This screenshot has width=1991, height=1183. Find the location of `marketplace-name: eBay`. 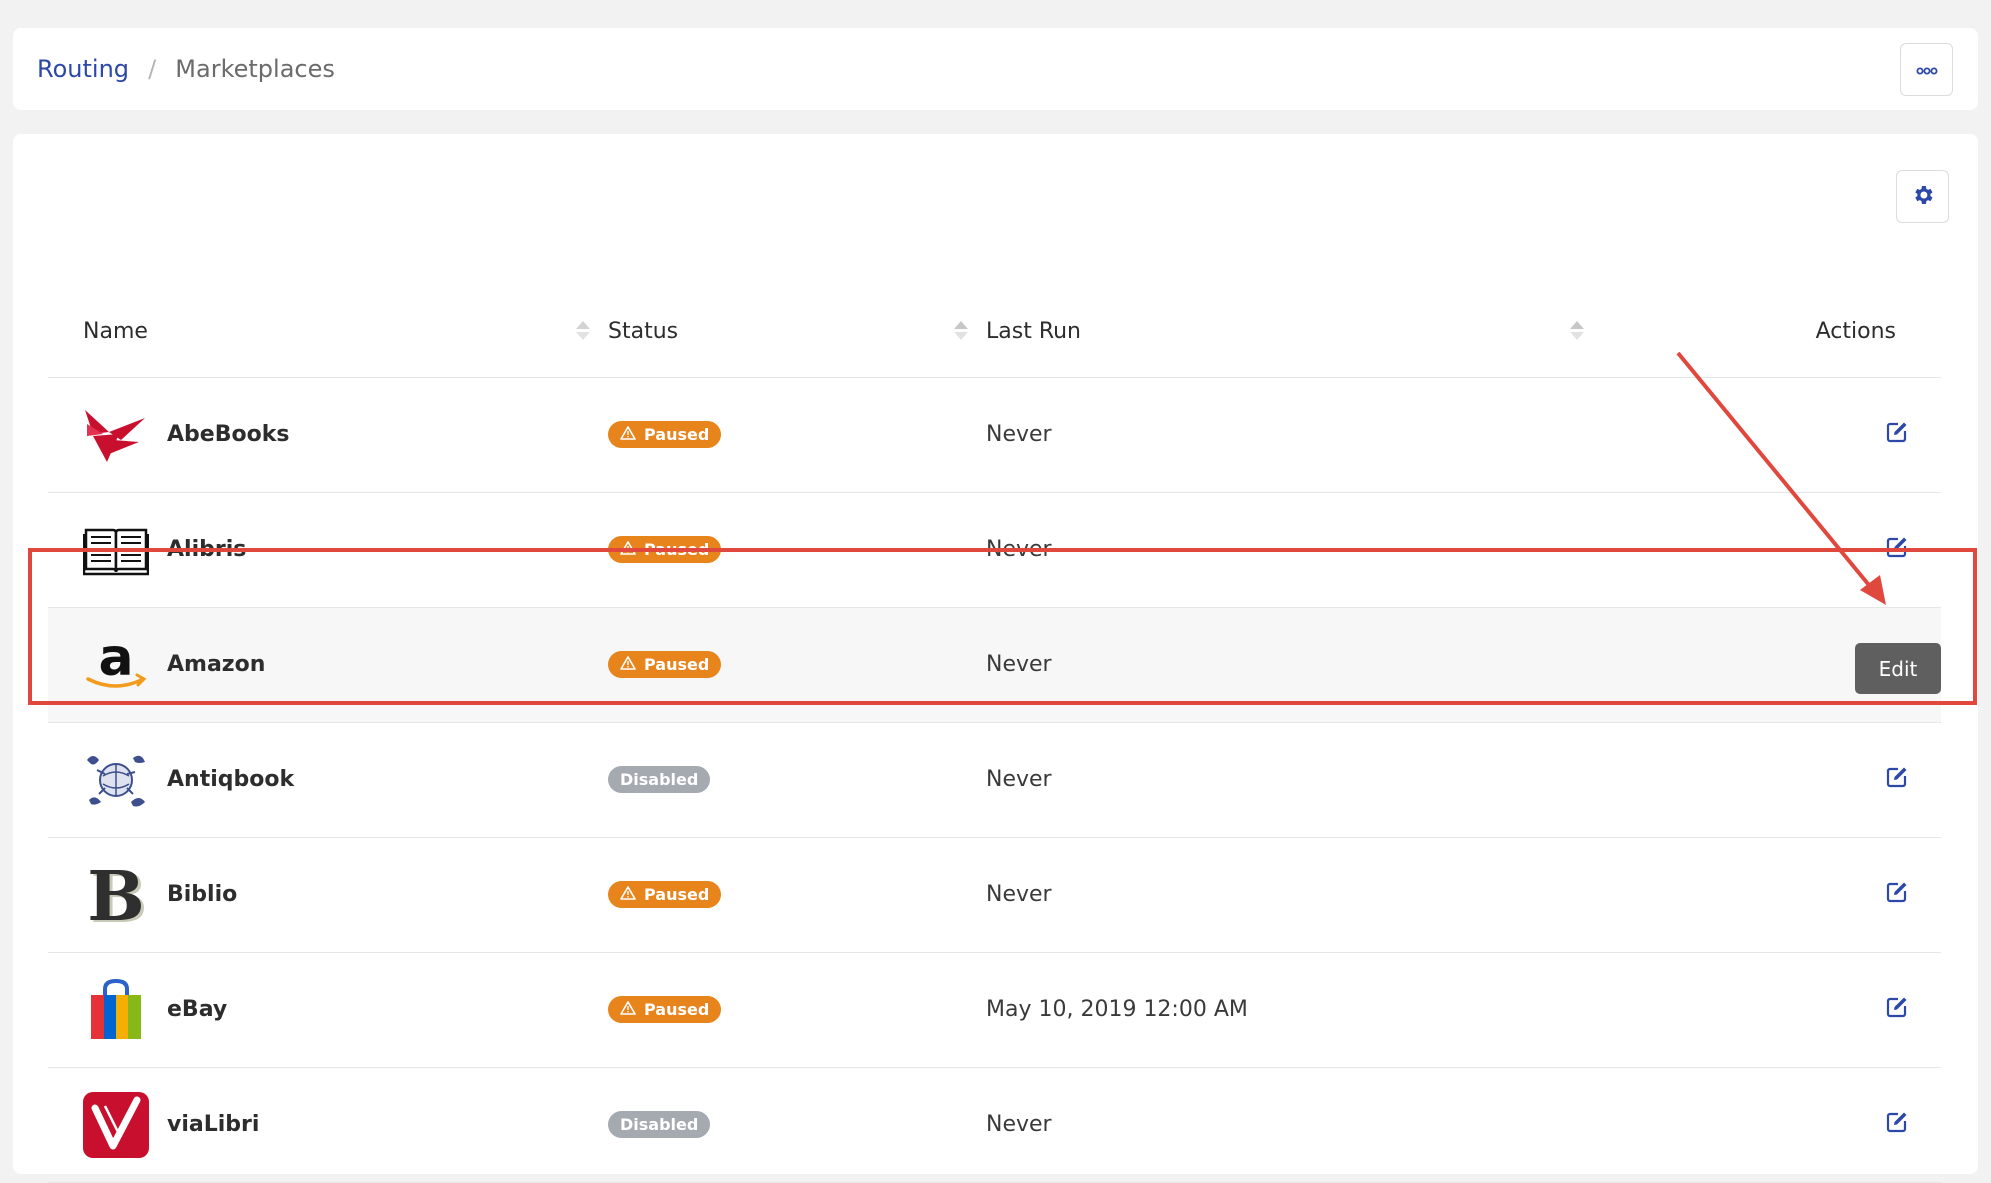

marketplace-name: eBay is located at coordinates (197, 1009).